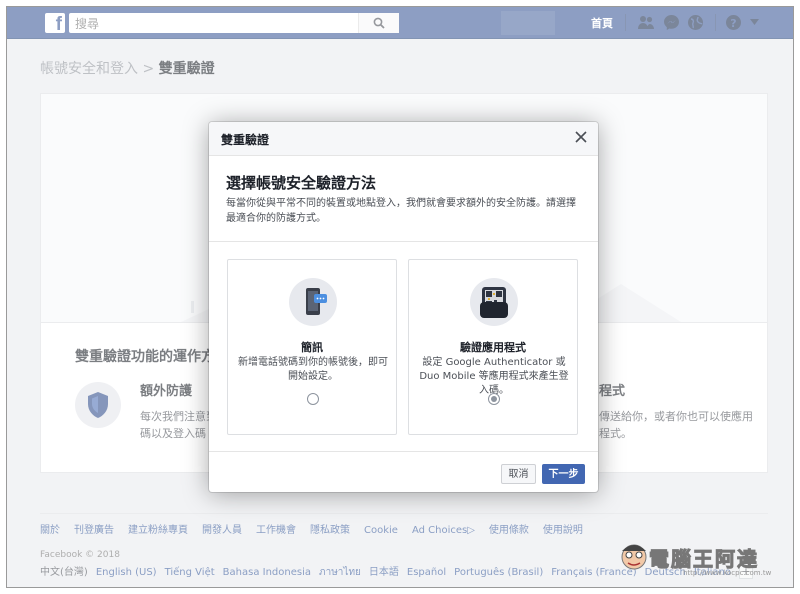  I want to click on option-sms: 簡訊 新增電話號碼到你的帳號後，即可開始設定。, so click(312, 347).